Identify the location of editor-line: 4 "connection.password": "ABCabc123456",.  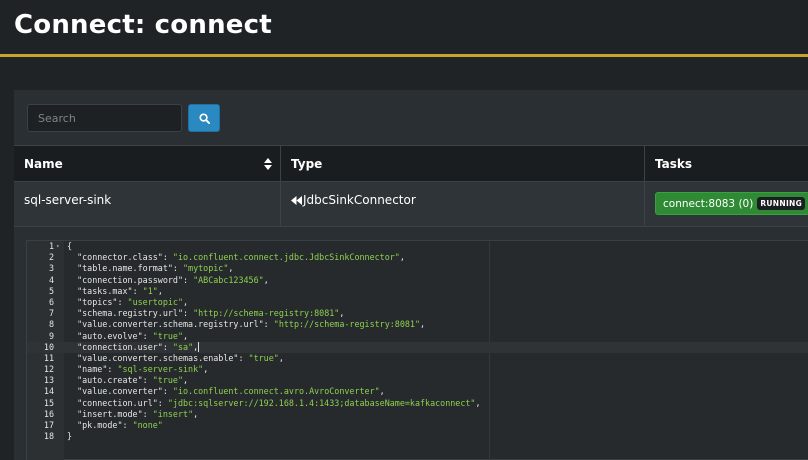
(417, 280).